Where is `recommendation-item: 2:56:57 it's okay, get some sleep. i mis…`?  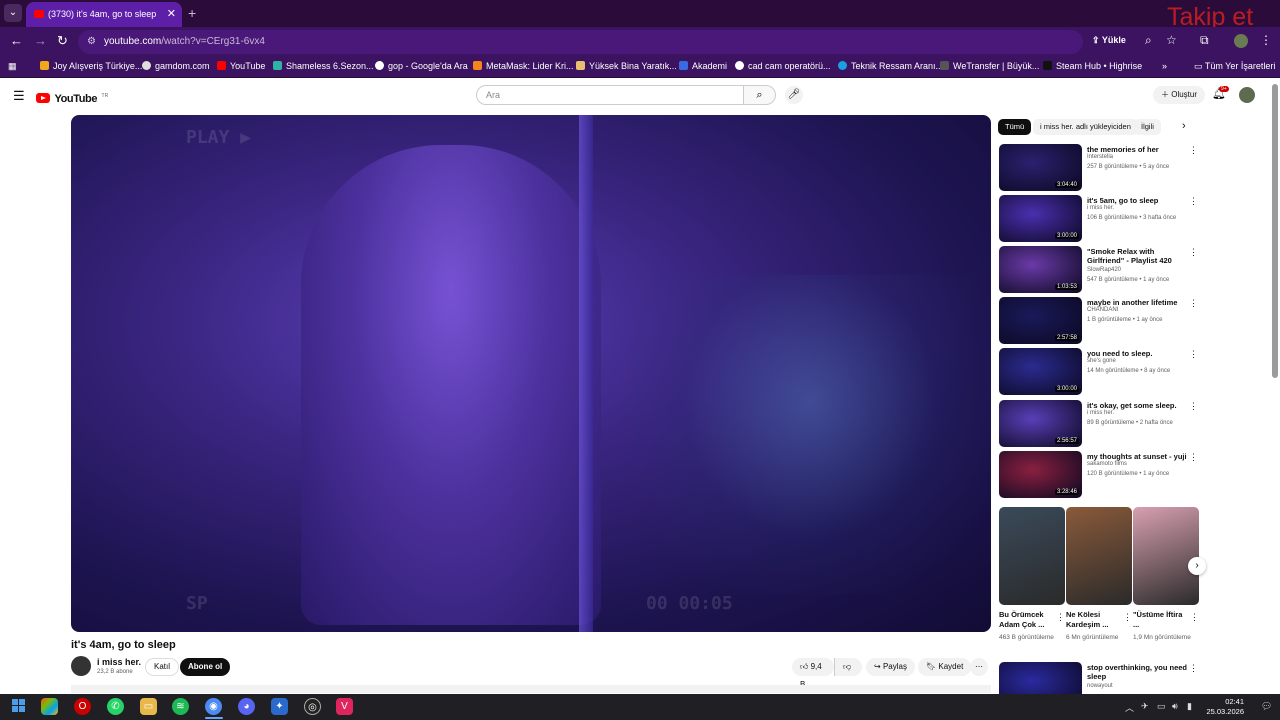
recommendation-item: 2:56:57 it's okay, get some sleep. i mis… is located at coordinates (1101, 424).